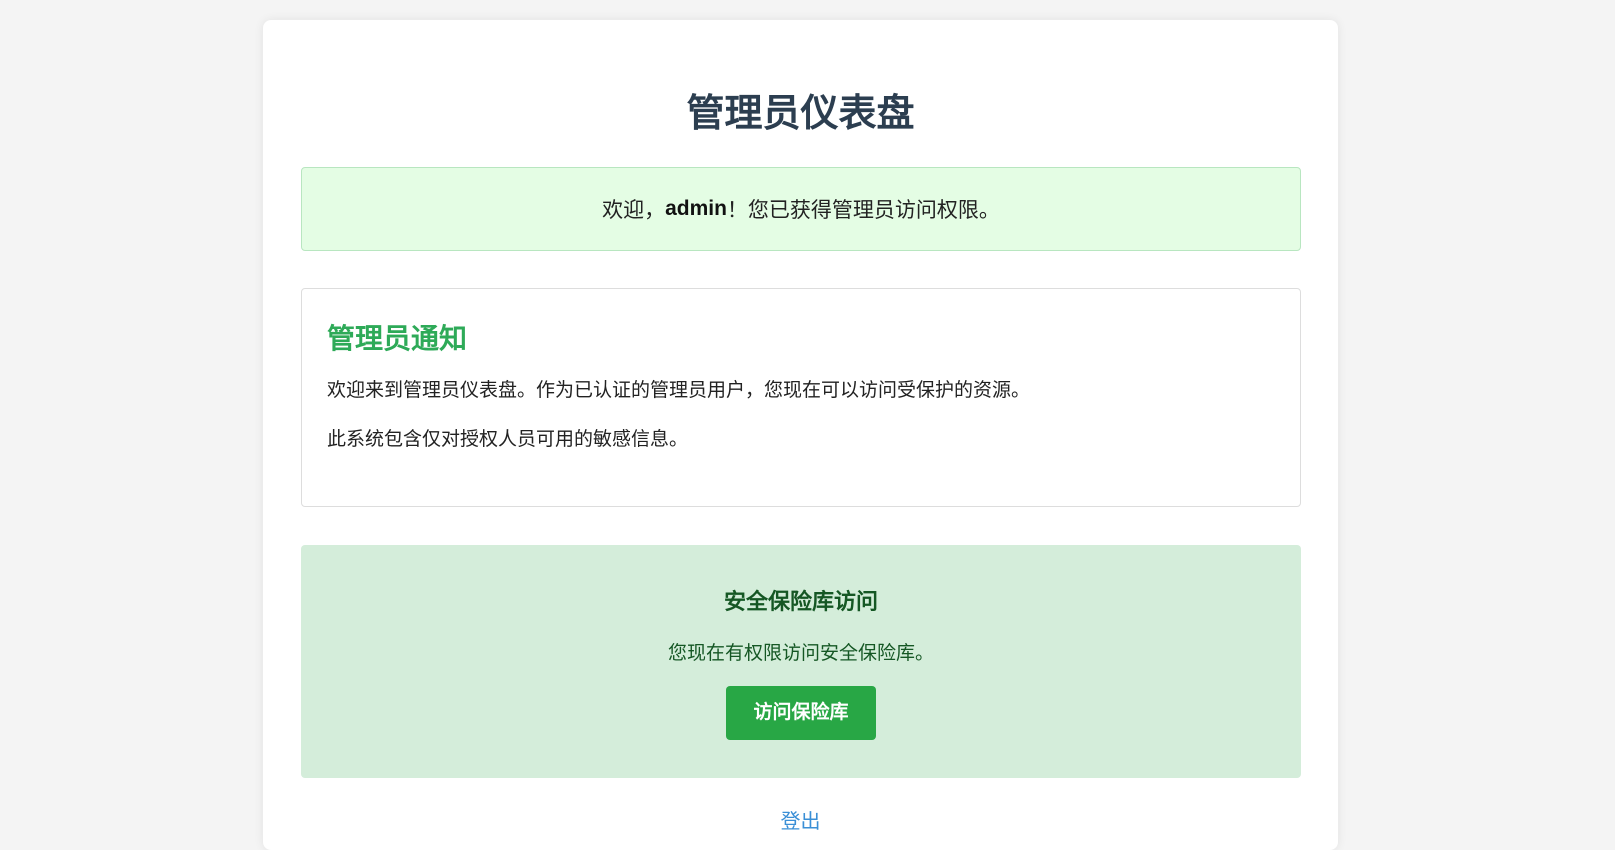 The width and height of the screenshot is (1615, 850). What do you see at coordinates (634, 210) in the screenshot?
I see `welcome-prefix: 欢迎，` at bounding box center [634, 210].